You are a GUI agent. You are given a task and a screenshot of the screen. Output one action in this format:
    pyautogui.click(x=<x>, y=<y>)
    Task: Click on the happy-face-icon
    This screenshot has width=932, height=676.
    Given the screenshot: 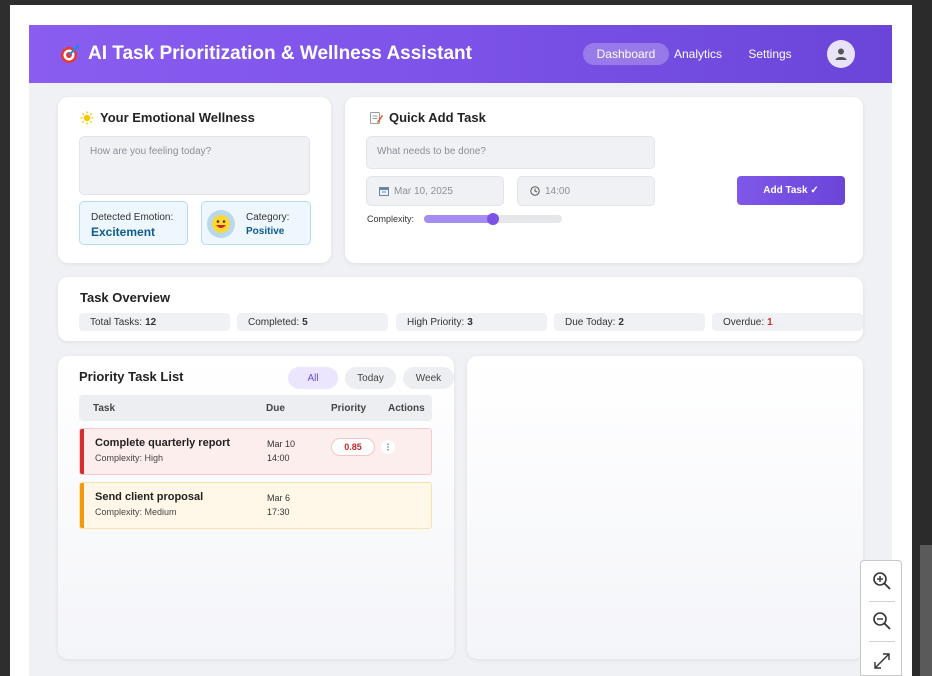 What is the action you would take?
    pyautogui.click(x=221, y=224)
    